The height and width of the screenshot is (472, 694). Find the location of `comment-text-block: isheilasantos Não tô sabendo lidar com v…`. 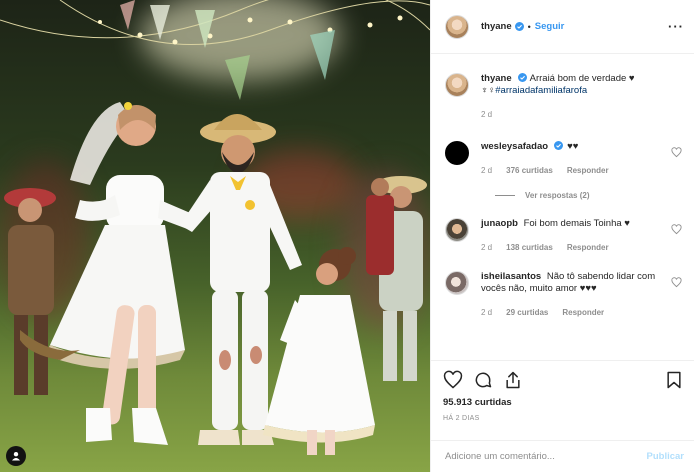

comment-text-block: isheilasantos Não tô sabendo lidar com v… is located at coordinates (573, 283).